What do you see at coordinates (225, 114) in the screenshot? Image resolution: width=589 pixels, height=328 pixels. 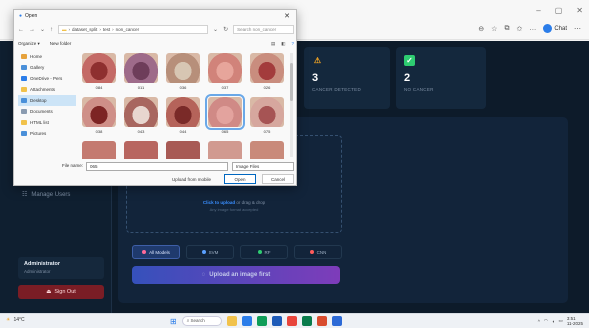 I see `file-thumbnail: 065` at bounding box center [225, 114].